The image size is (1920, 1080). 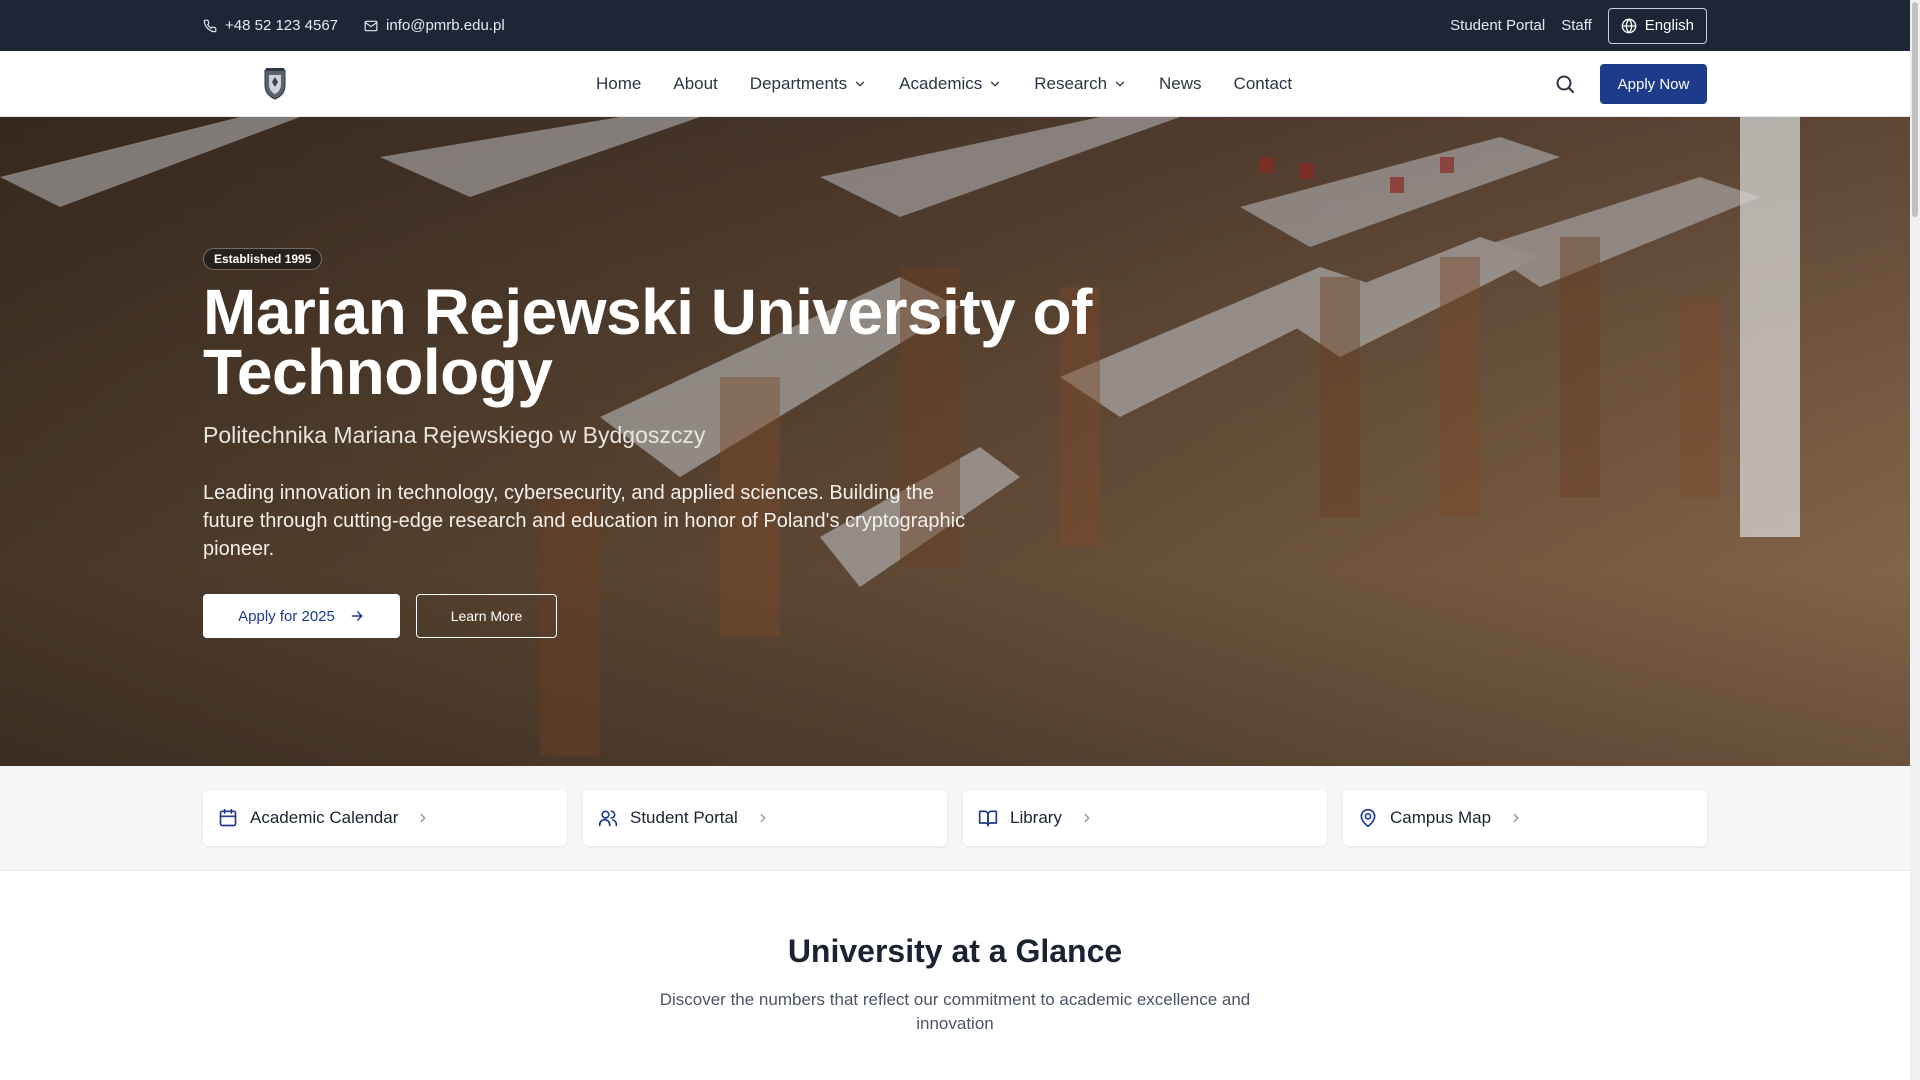 What do you see at coordinates (1441, 817) in the screenshot?
I see `quick-link-label: Campus Map` at bounding box center [1441, 817].